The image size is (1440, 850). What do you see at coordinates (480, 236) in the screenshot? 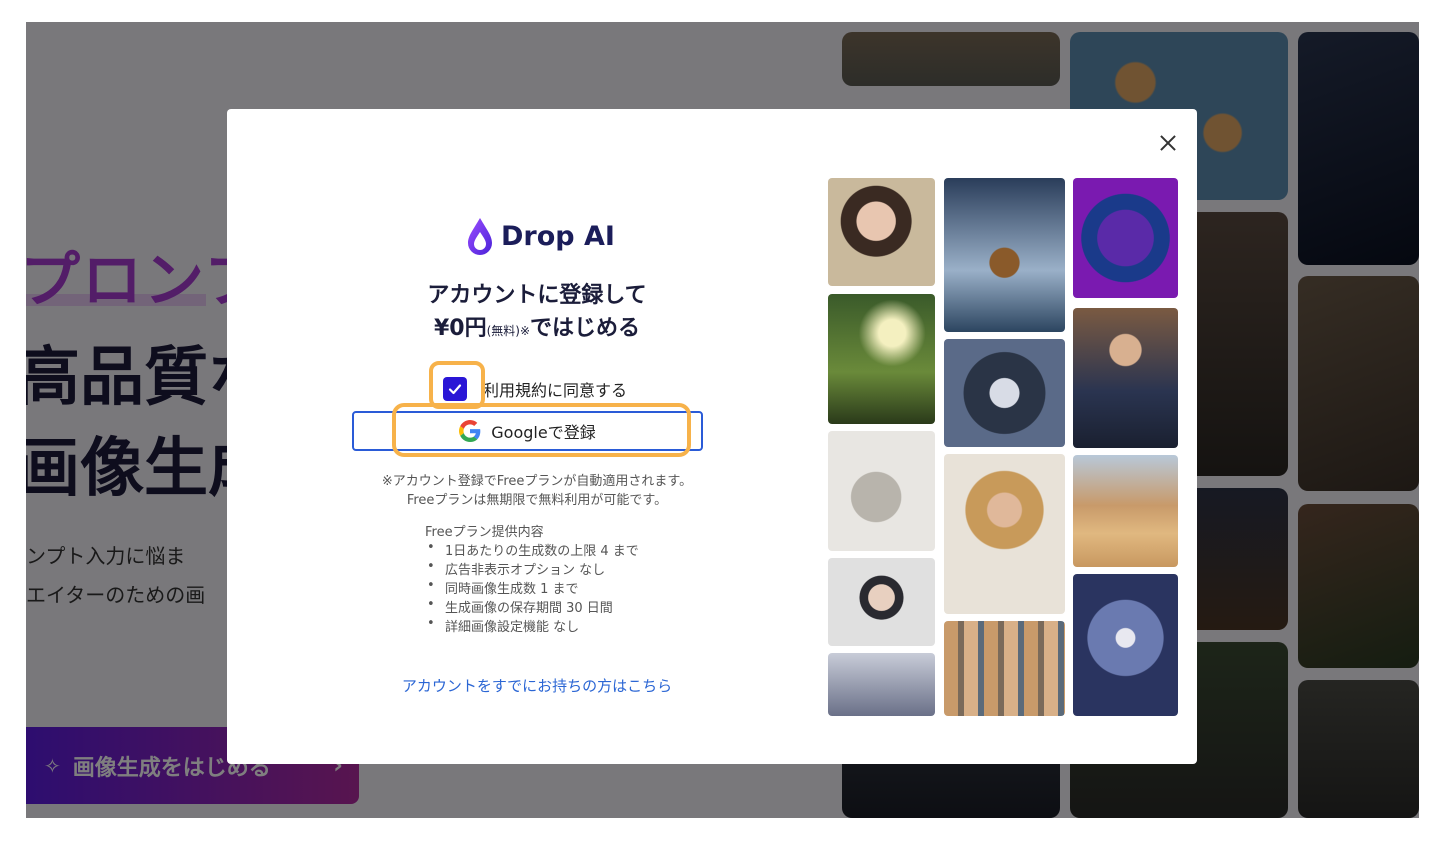
I see `drop-logo-icon` at bounding box center [480, 236].